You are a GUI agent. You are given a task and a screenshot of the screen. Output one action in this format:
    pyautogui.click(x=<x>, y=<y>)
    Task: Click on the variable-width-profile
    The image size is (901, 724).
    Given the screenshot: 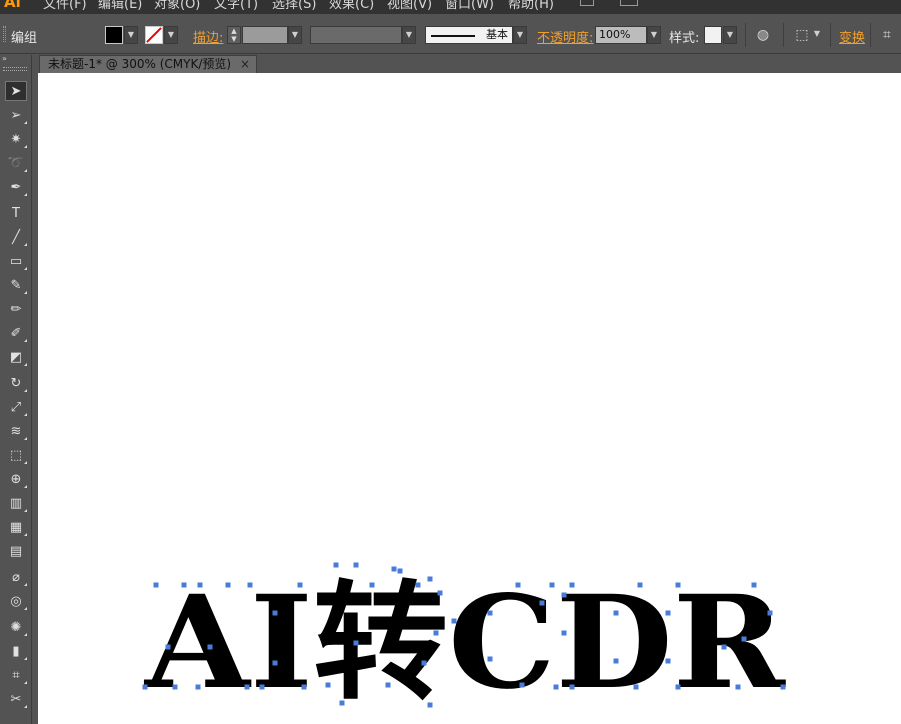 What is the action you would take?
    pyautogui.click(x=356, y=35)
    